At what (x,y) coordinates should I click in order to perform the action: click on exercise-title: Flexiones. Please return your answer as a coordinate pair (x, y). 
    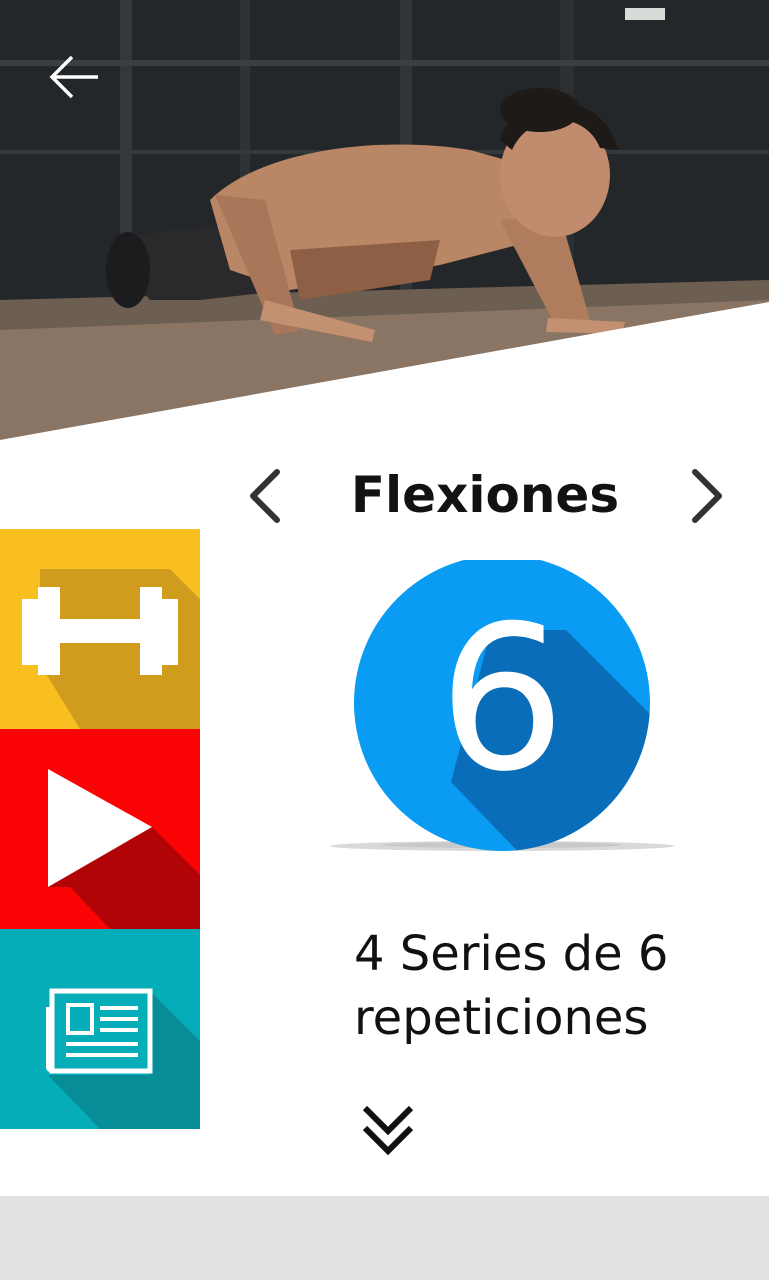
    Looking at the image, I should click on (485, 495).